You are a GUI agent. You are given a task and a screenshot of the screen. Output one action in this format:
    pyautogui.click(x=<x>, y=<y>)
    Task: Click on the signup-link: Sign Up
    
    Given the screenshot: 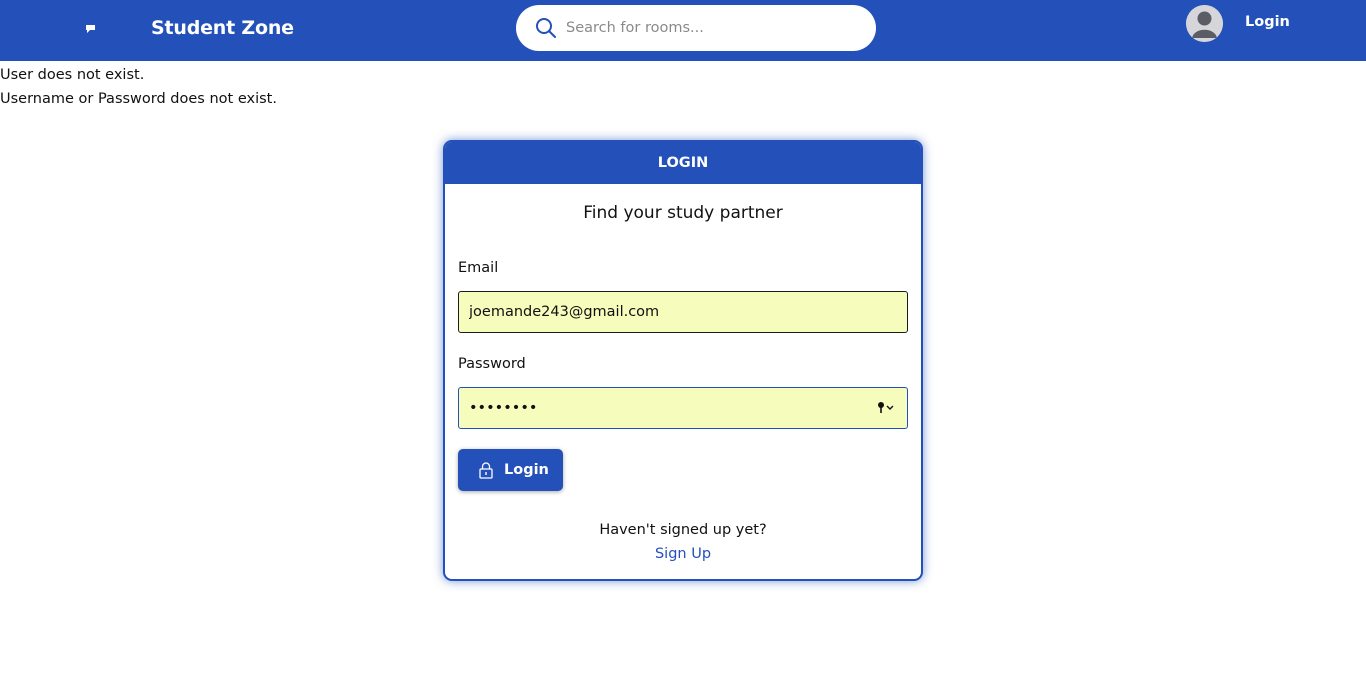 What is the action you would take?
    pyautogui.click(x=683, y=554)
    